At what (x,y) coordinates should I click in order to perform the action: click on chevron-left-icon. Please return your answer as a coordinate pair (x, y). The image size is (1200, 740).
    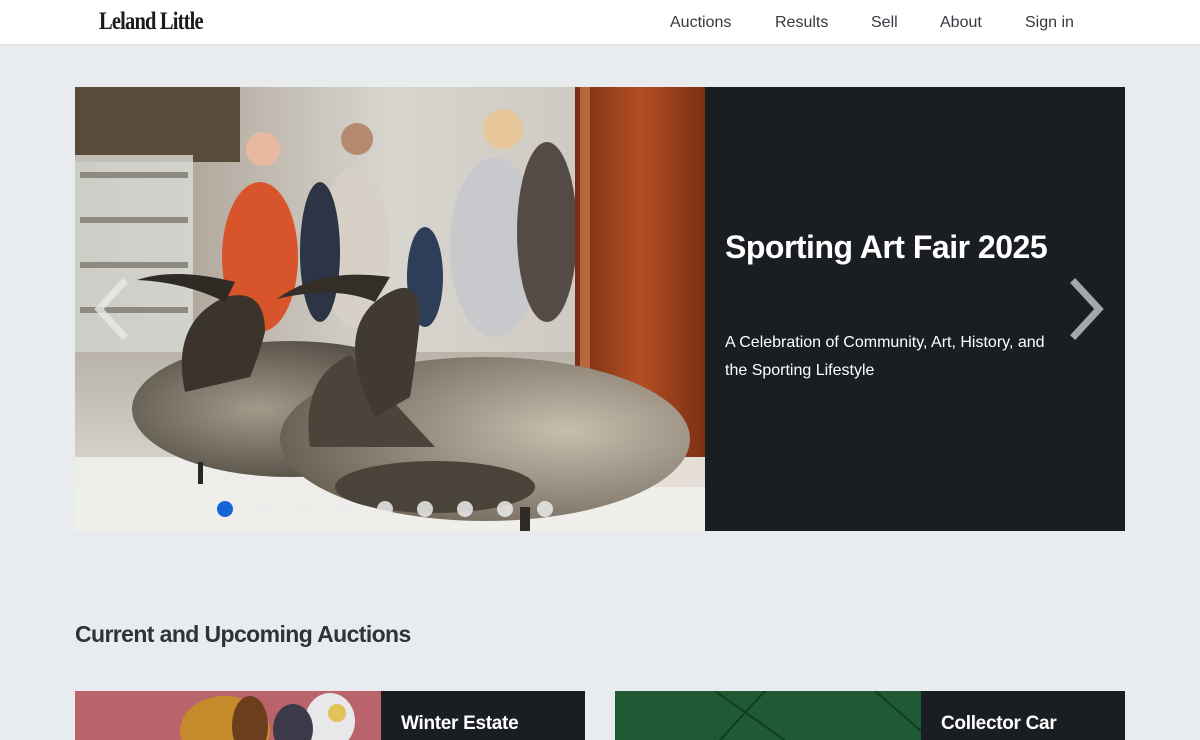
    Looking at the image, I should click on (111, 309).